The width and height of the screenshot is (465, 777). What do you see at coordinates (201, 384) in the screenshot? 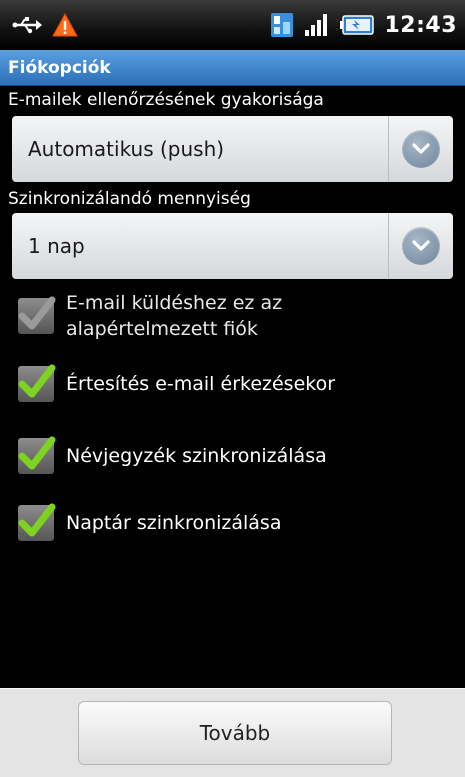
I see `email-notification-label: Értesítés e-mail érkezésekor` at bounding box center [201, 384].